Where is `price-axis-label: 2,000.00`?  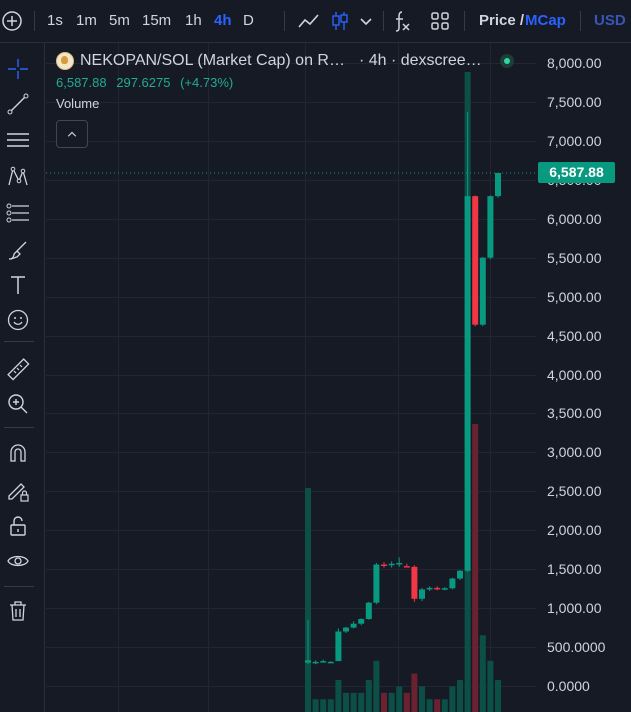 price-axis-label: 2,000.00 is located at coordinates (574, 530).